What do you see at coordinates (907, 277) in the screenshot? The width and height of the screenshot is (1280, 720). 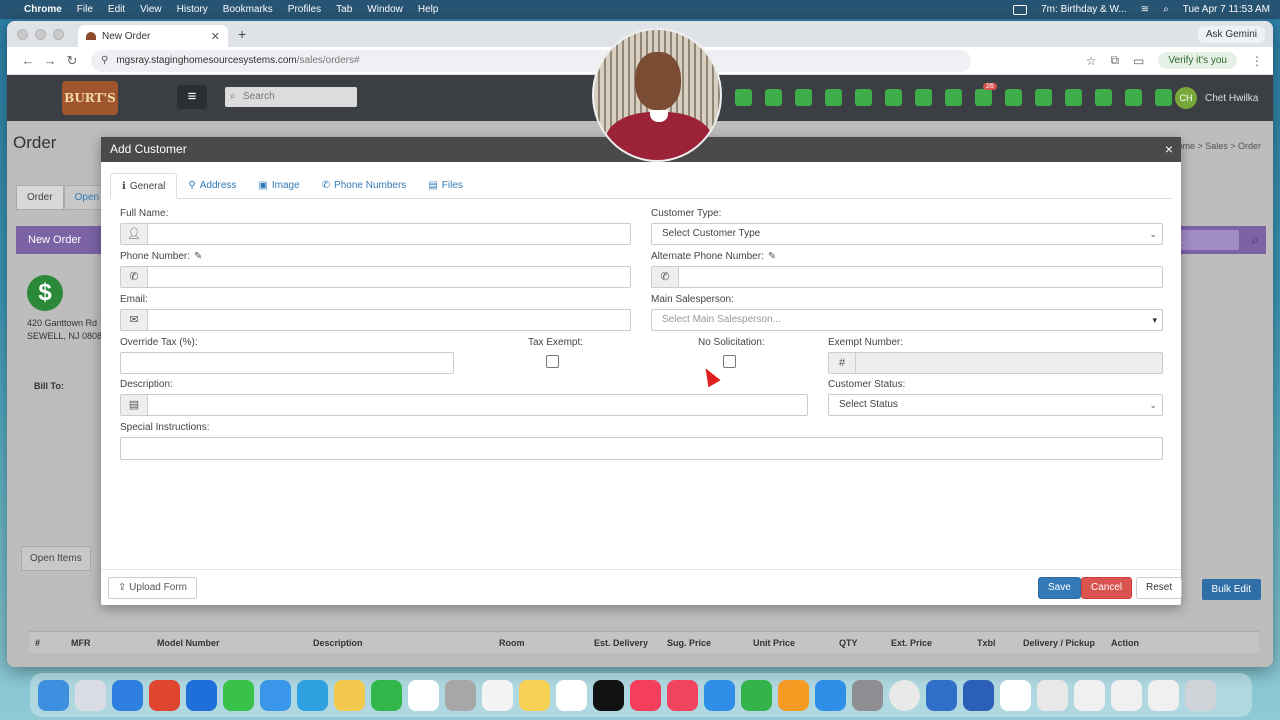 I see `alt-phone-field: ✆` at bounding box center [907, 277].